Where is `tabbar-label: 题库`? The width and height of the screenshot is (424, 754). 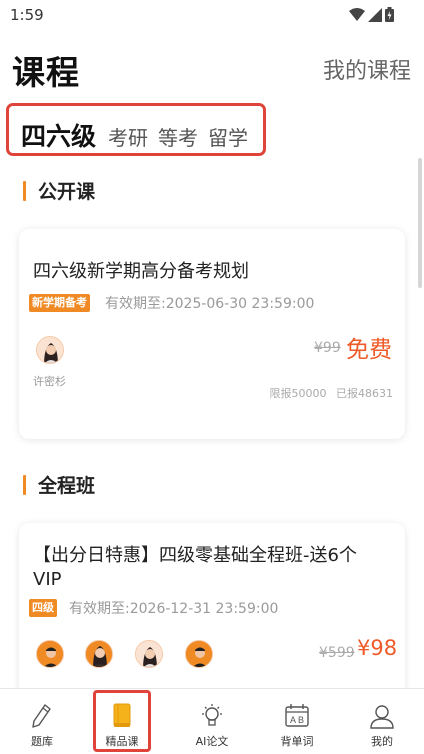 tabbar-label: 题库 is located at coordinates (42, 741).